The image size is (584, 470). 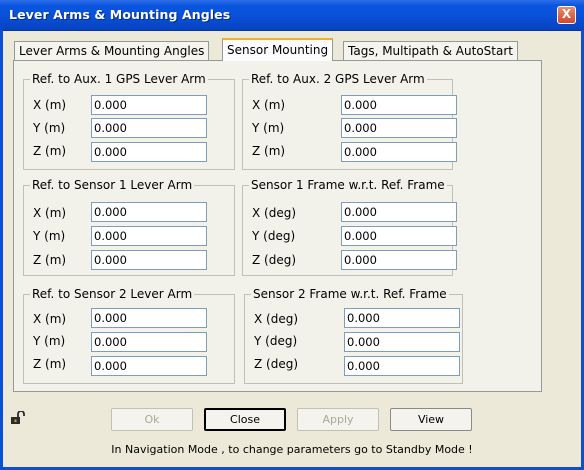 I want to click on aux2-z-field, so click(x=399, y=152).